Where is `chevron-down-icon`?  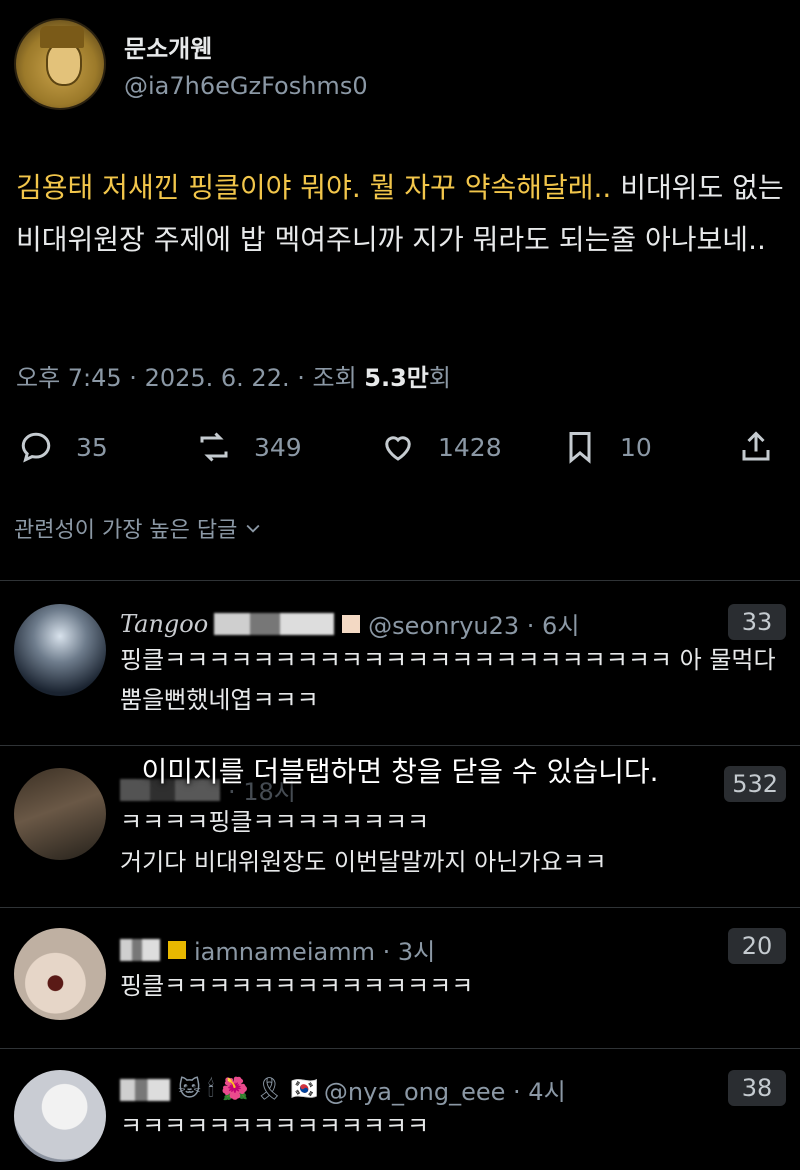
chevron-down-icon is located at coordinates (253, 528).